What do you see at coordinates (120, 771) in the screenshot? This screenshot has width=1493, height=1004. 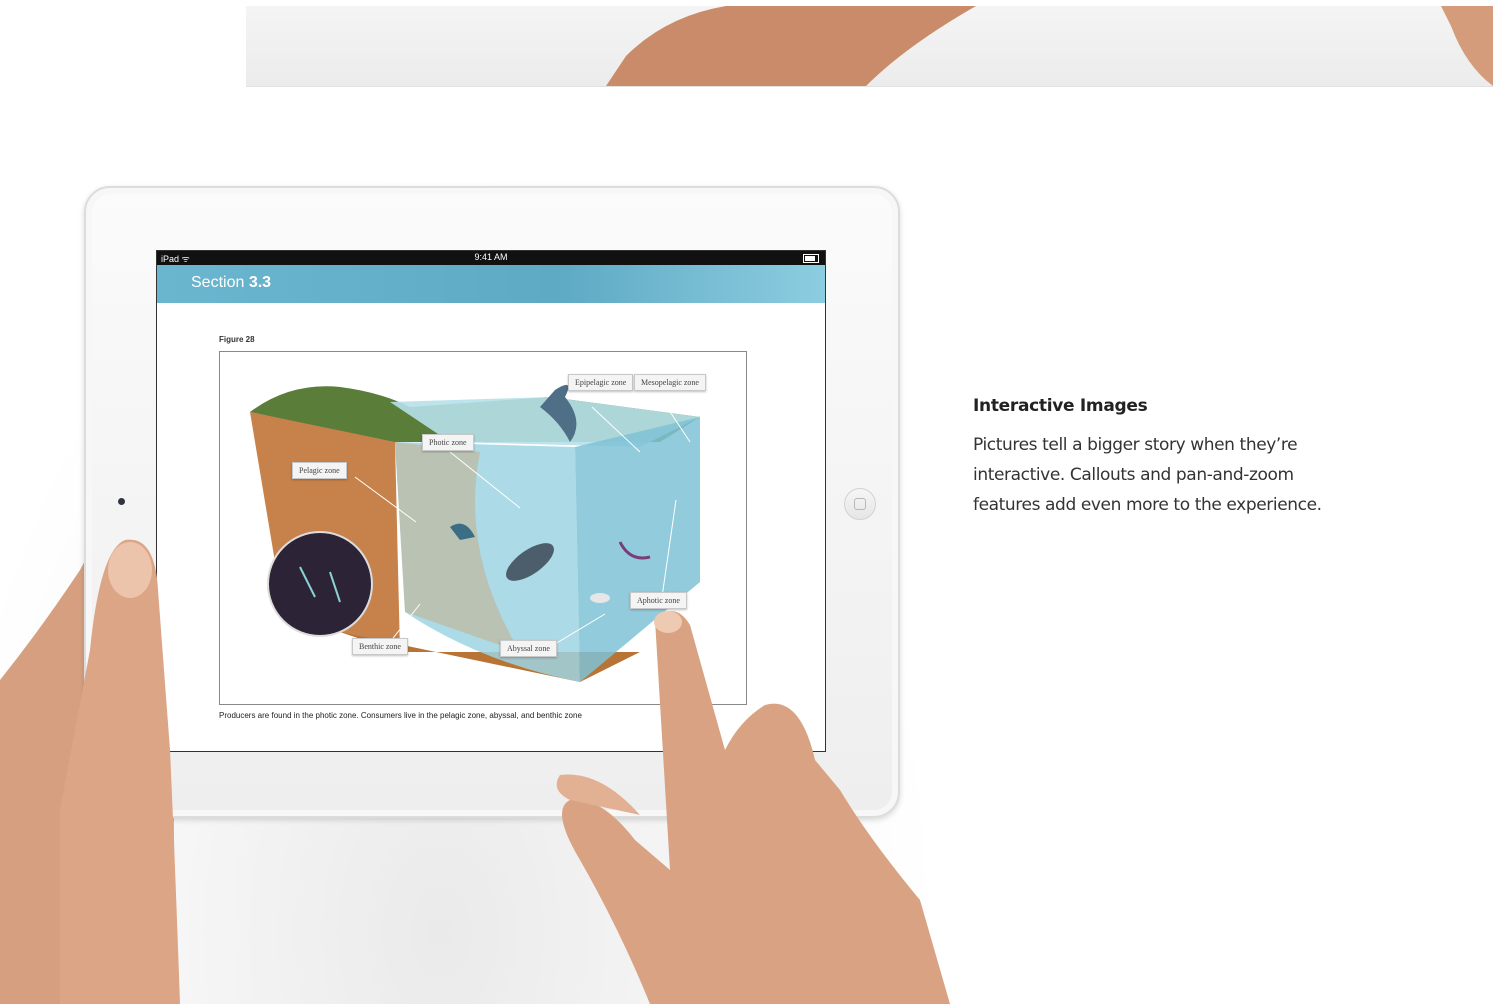 I see `left-thumb` at bounding box center [120, 771].